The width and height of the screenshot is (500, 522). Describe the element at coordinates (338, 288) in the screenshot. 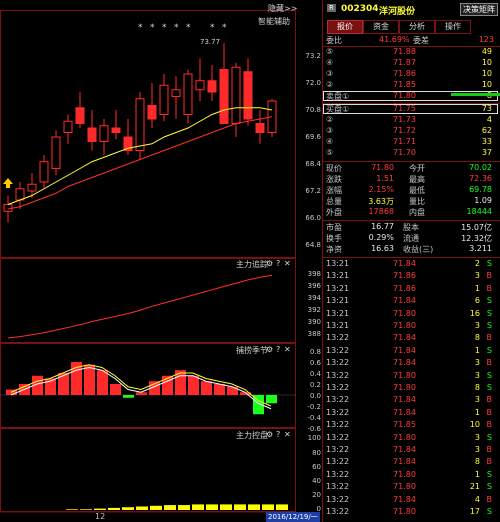

I see `tick-time: 13:21` at that location.